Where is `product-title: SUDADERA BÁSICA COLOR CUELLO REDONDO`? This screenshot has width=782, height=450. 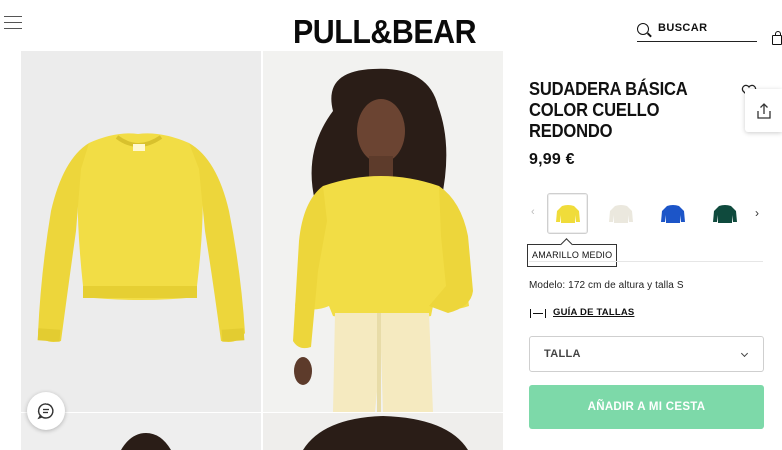
product-title: SUDADERA BÁSICA COLOR CUELLO REDONDO is located at coordinates (608, 110).